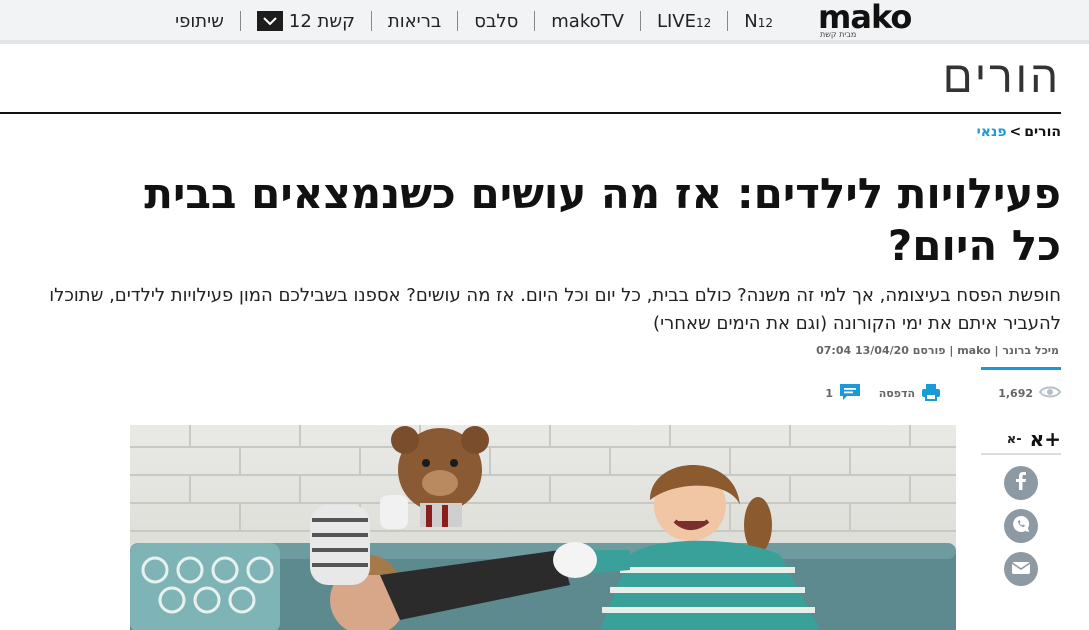 The height and width of the screenshot is (630, 1089). Describe the element at coordinates (992, 132) in the screenshot. I see `breadcrumb-current: פנאי` at that location.